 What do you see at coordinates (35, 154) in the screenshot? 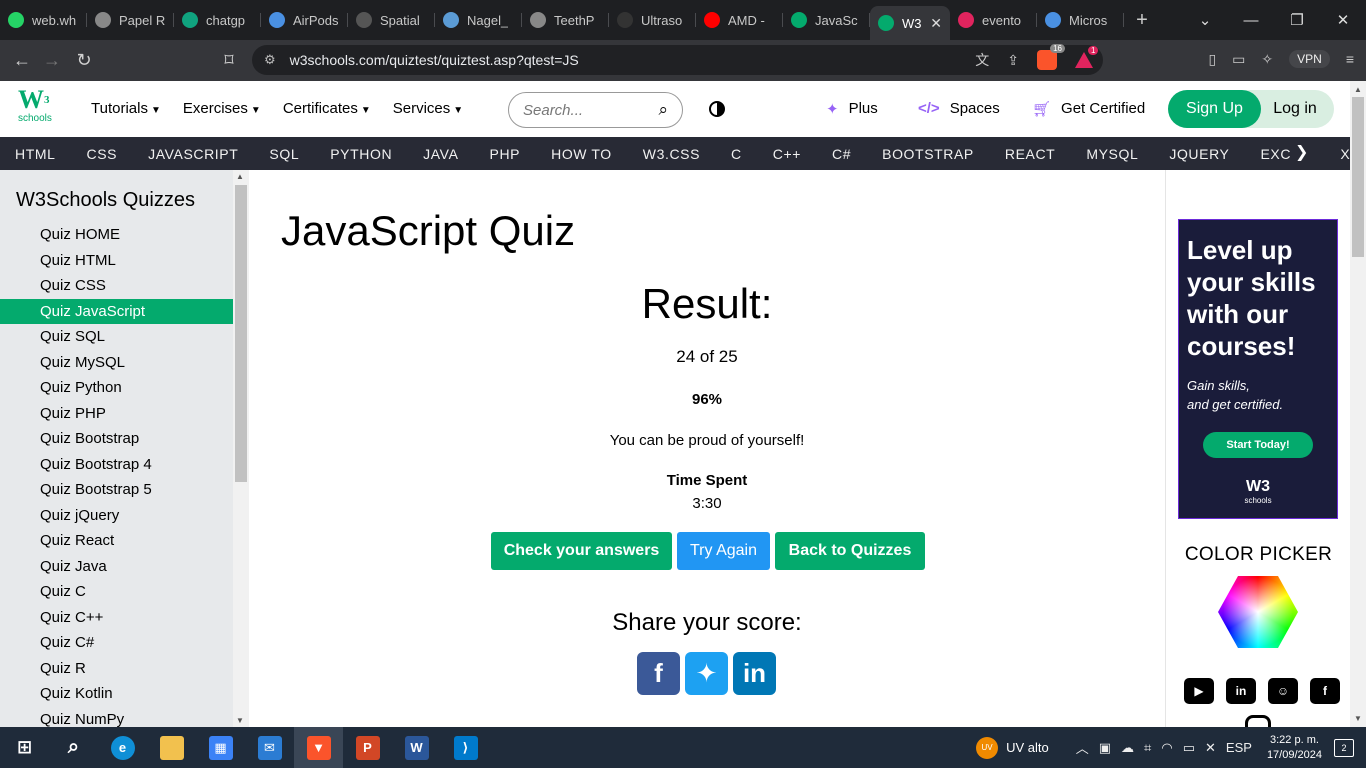
I see `topic-link: HTML` at bounding box center [35, 154].